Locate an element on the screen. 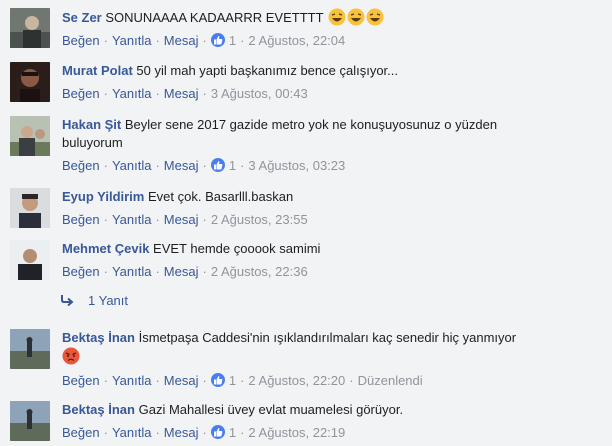 The height and width of the screenshot is (446, 612). comment-text: SONUNAAAA KADAARRR EVETTTT is located at coordinates (214, 17).